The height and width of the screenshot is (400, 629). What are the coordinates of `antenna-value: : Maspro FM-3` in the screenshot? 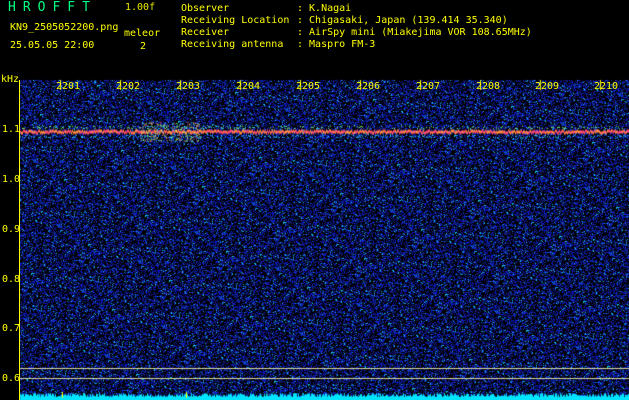 It's located at (336, 44).